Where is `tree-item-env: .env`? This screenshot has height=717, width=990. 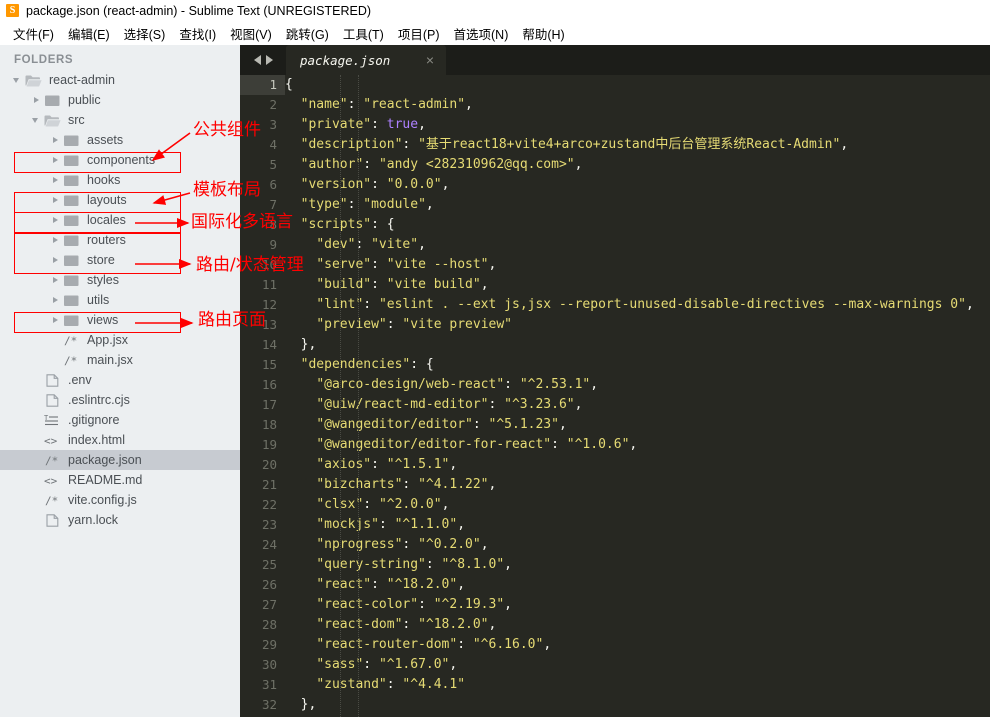
tree-item-env: .env is located at coordinates (120, 380).